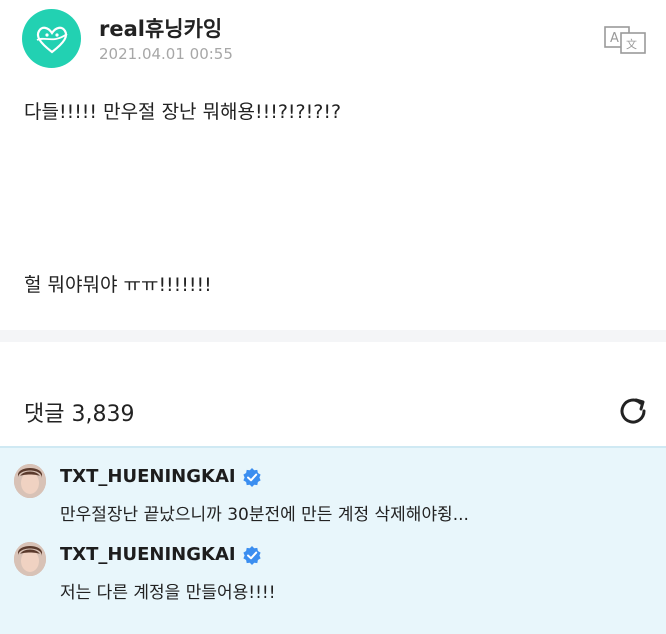  I want to click on comments-count: 댓글 3,839, so click(79, 414).